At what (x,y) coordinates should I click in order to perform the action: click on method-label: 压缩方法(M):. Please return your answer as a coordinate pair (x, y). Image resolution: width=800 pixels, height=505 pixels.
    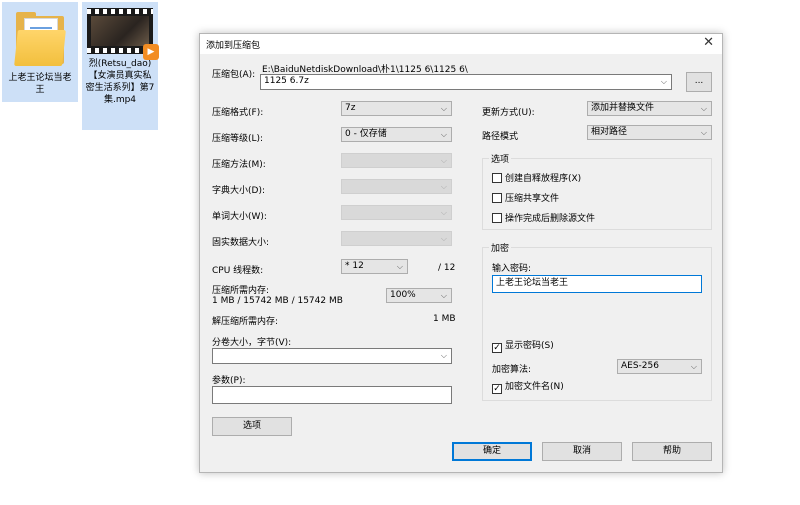
    Looking at the image, I should click on (239, 165).